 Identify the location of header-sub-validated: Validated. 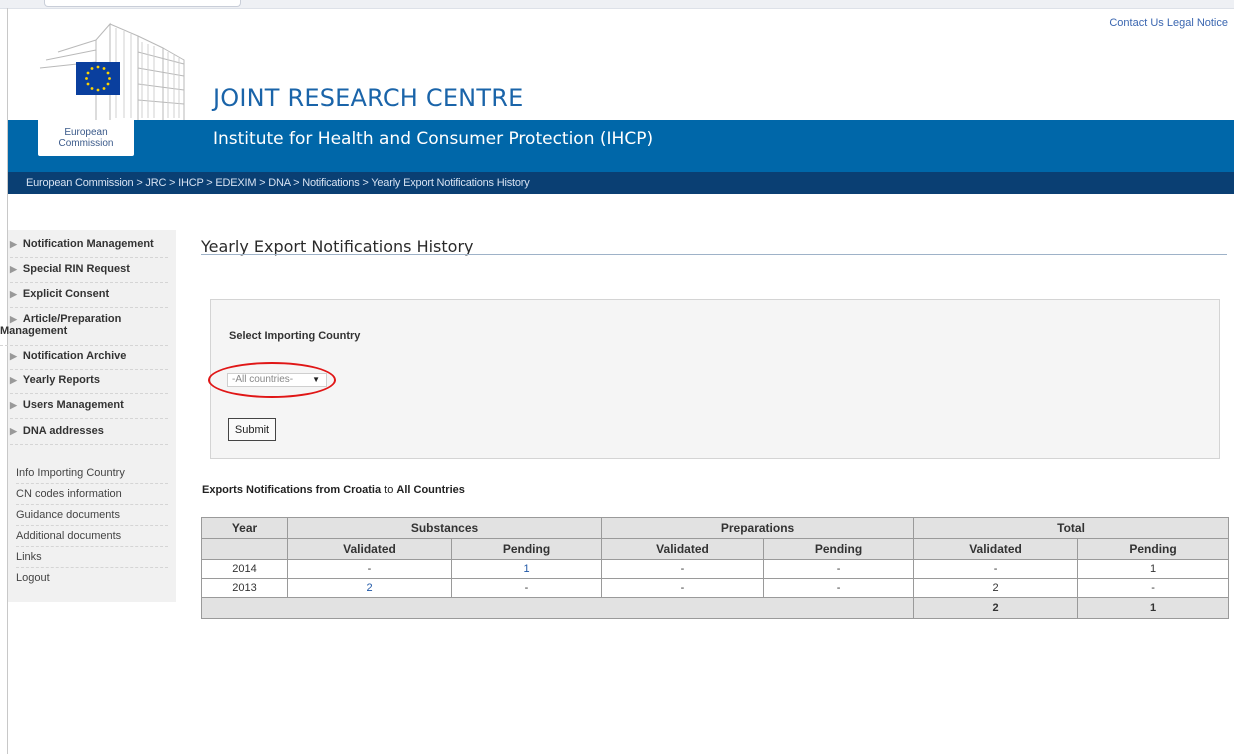
(369, 549).